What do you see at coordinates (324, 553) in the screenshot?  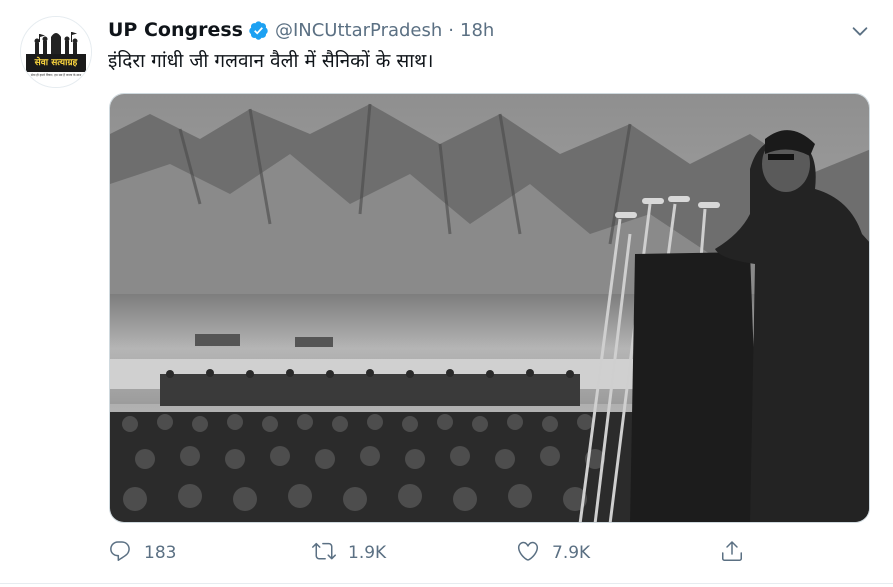 I see `retweet-icon` at bounding box center [324, 553].